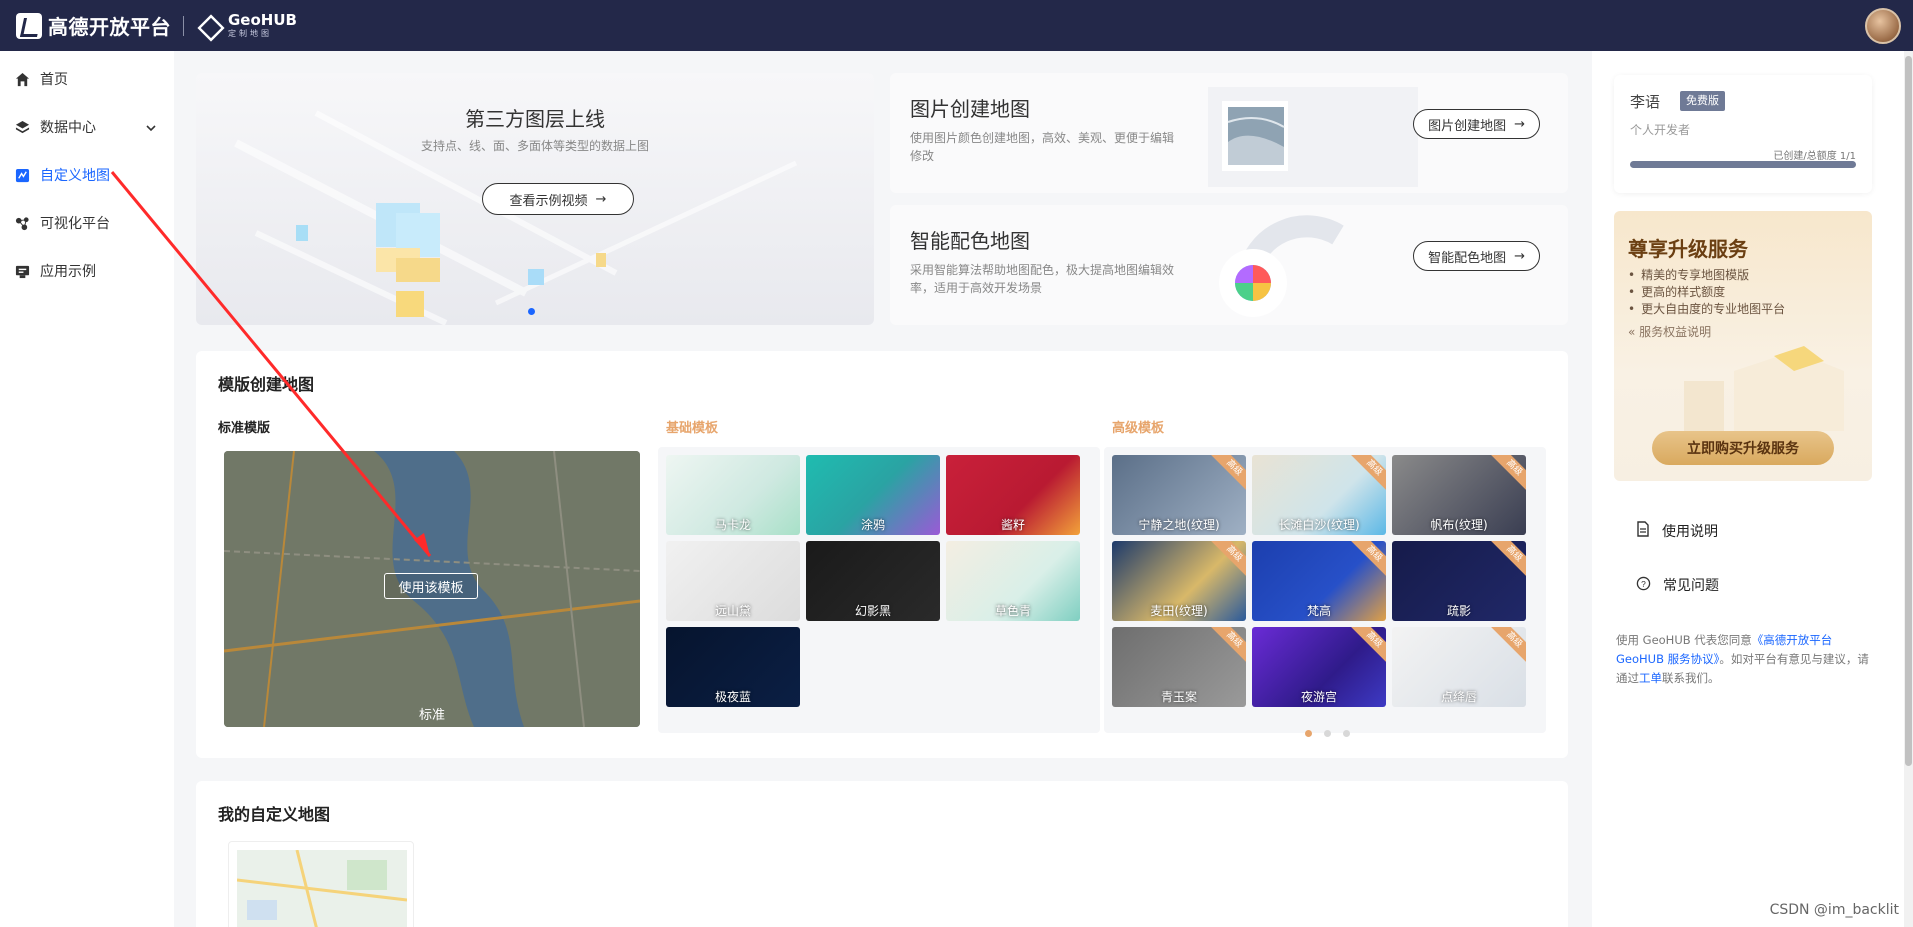  I want to click on banner-subtitle: 支持点、线、面、多面体等类型的数据上图, so click(534, 146).